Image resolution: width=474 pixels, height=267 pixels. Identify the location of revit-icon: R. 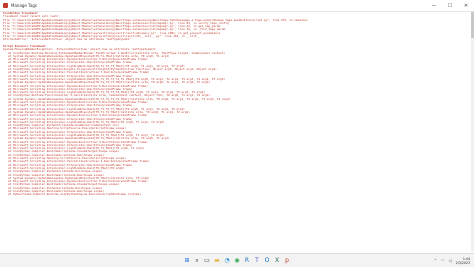
(247, 260).